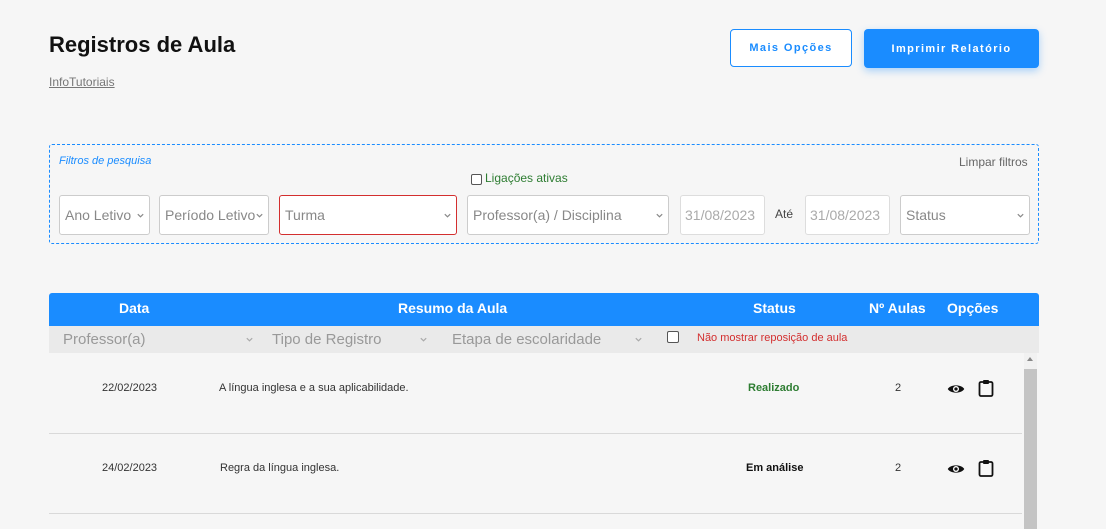  I want to click on no-reposition-label: Não mostrar reposição de aula, so click(772, 338).